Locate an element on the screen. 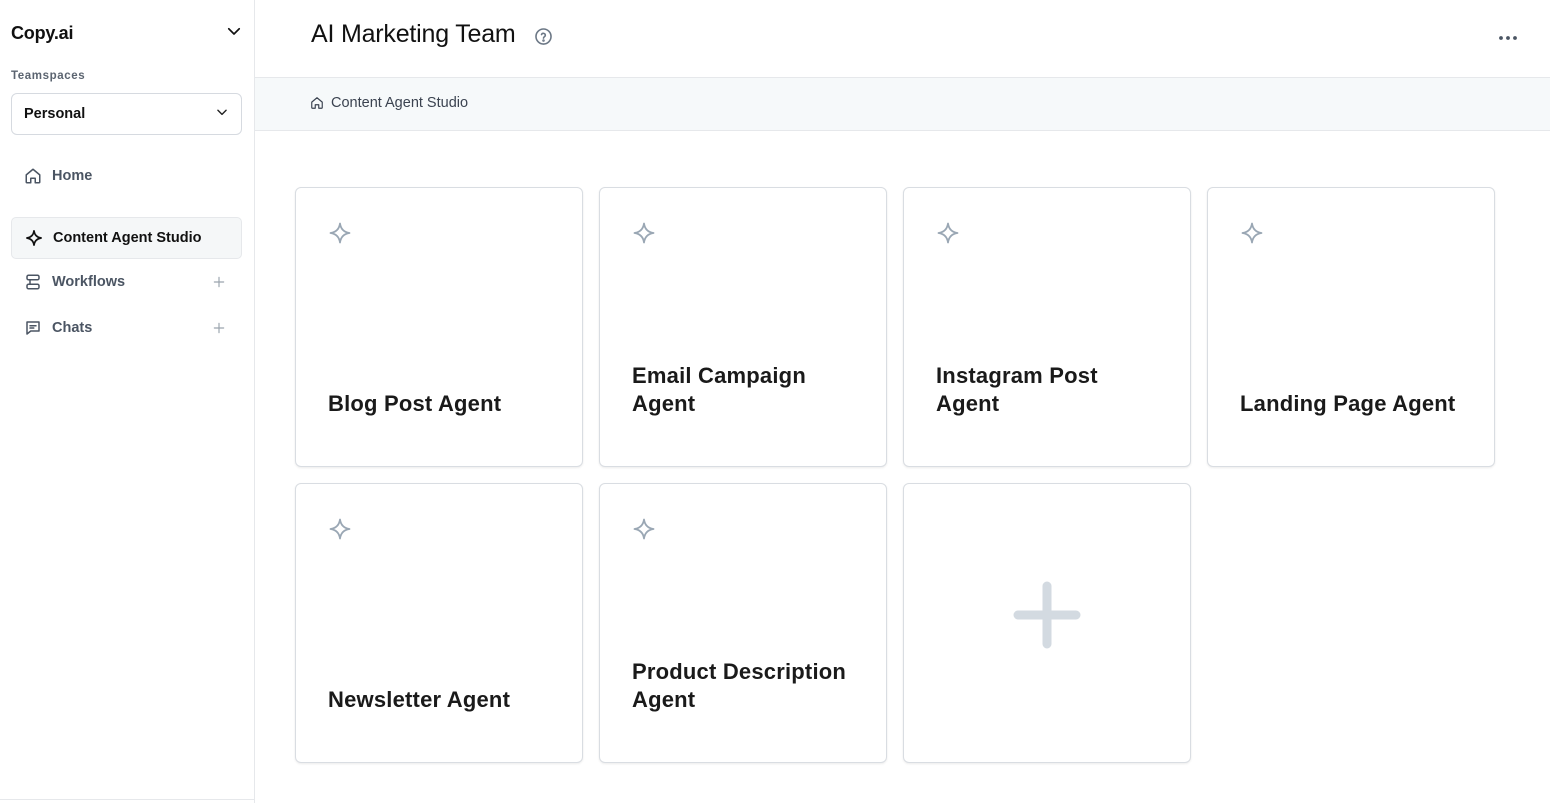  breadcrumb-label: Content Agent Studio is located at coordinates (400, 103).